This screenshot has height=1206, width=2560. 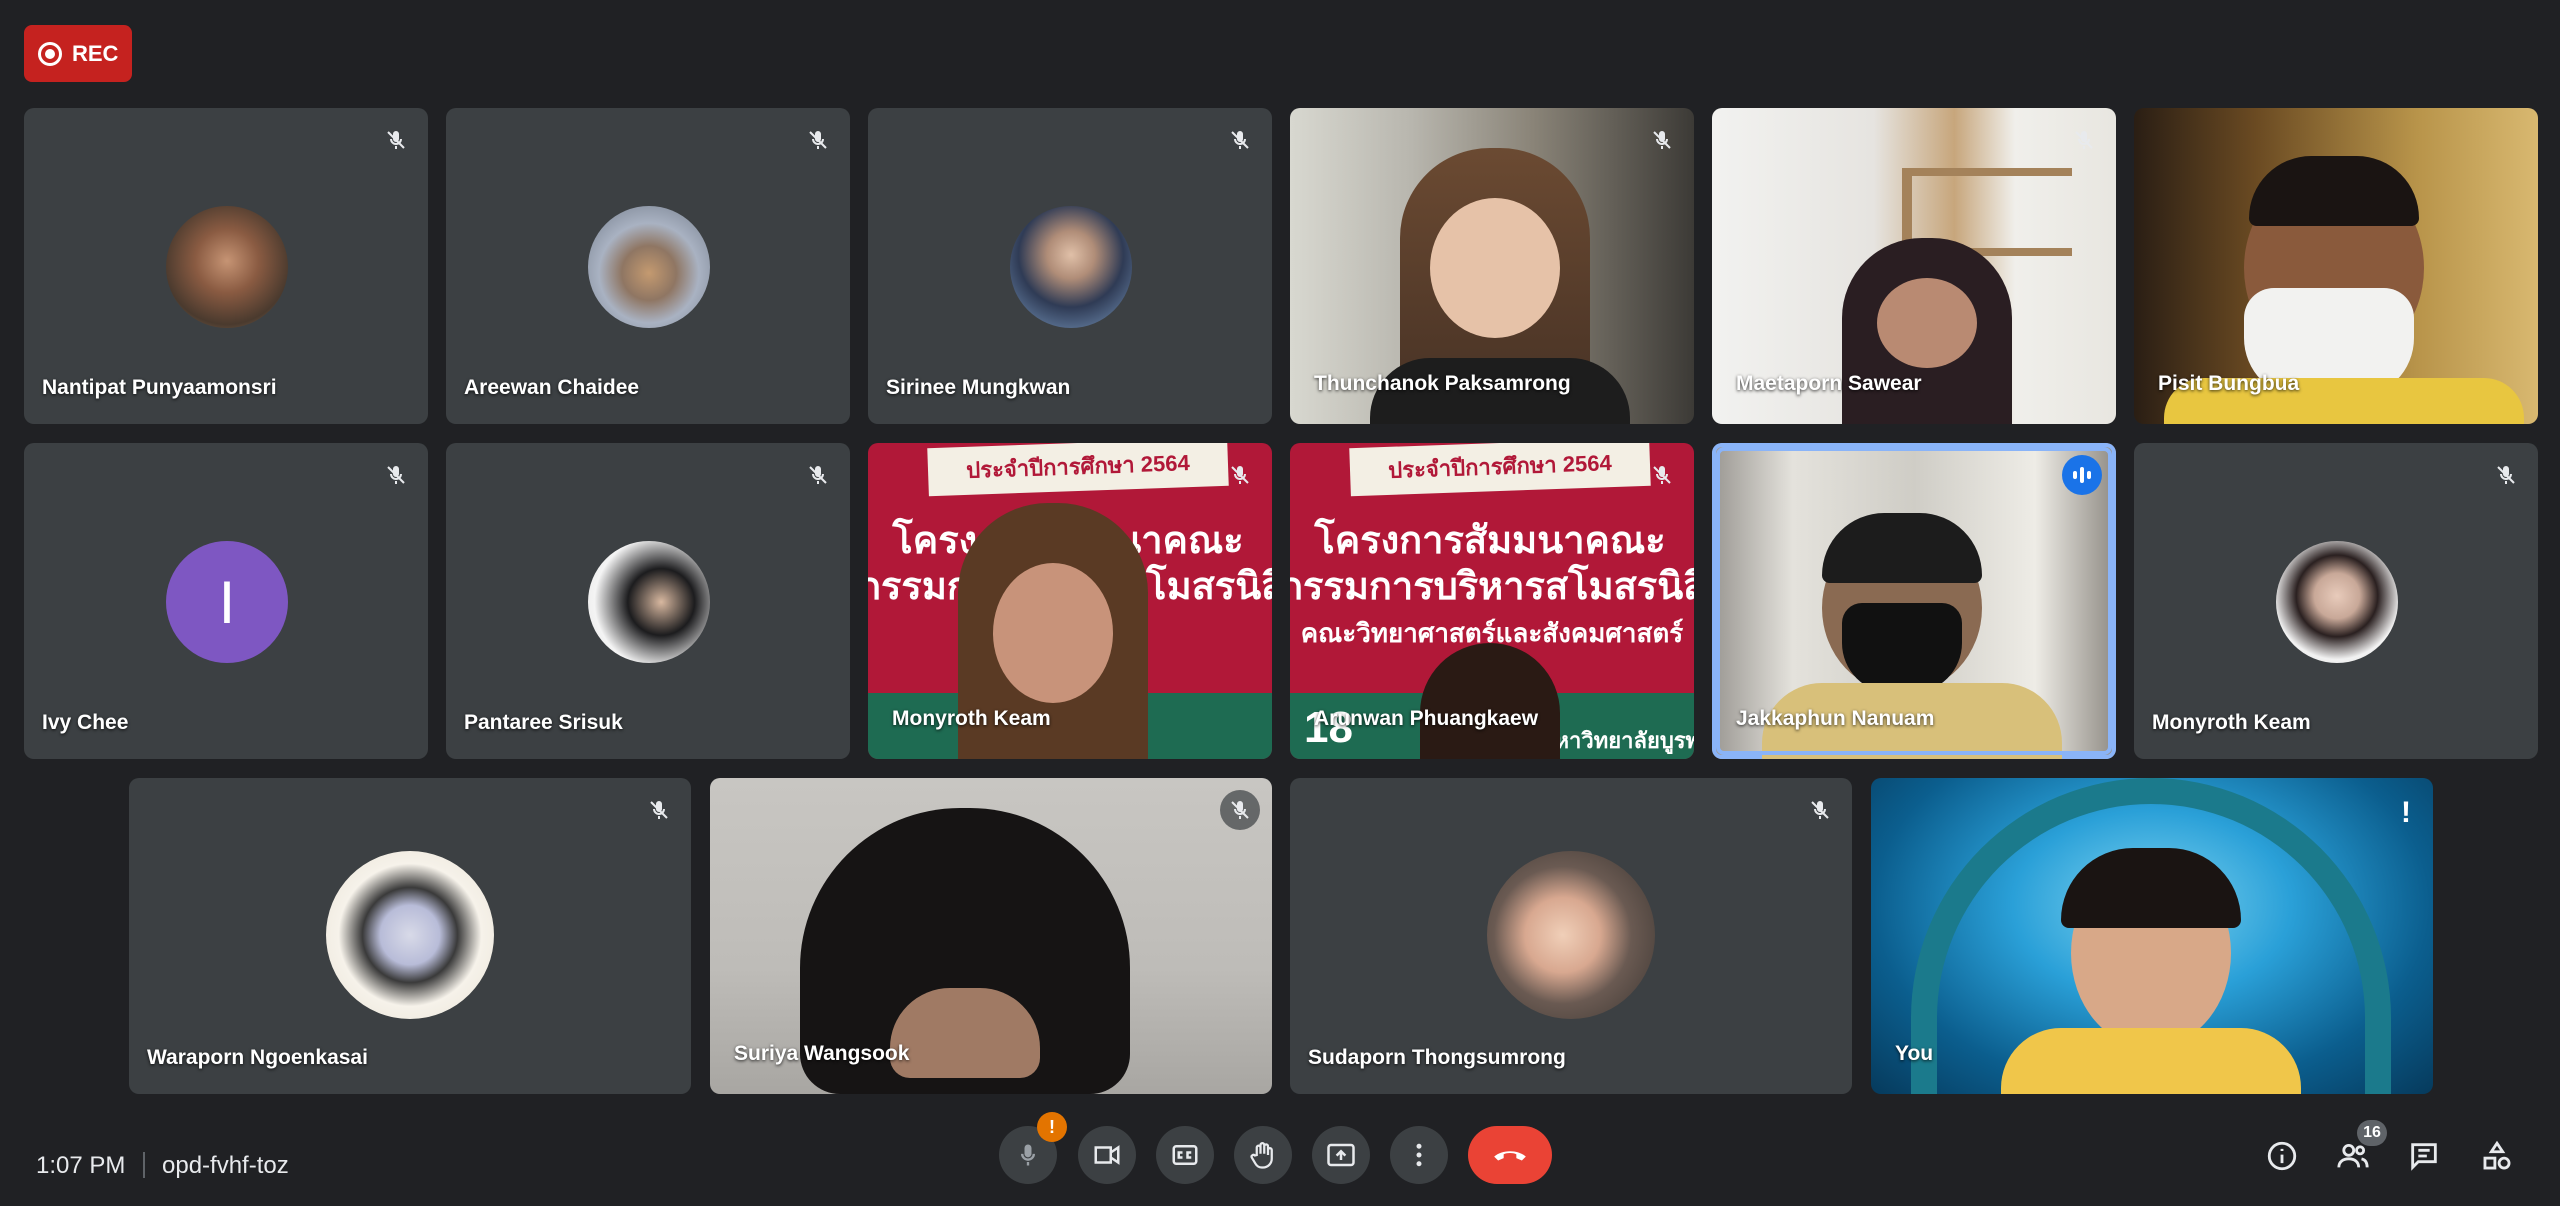 I want to click on participant-video-tile: Pisit Bungbua, so click(x=2336, y=266).